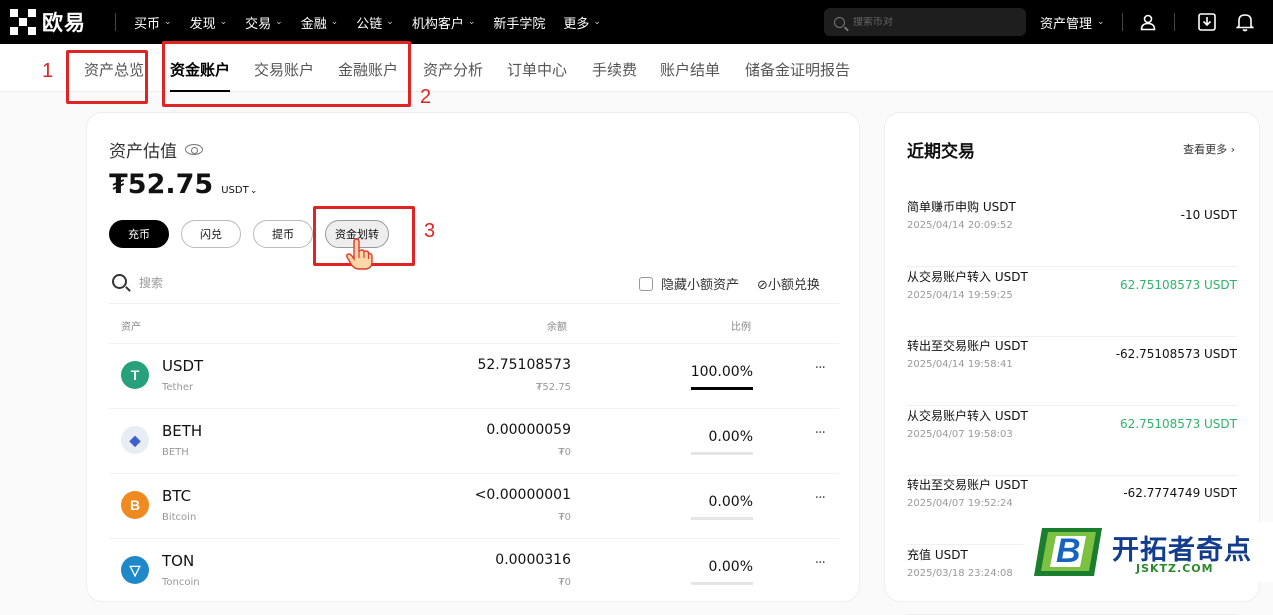  What do you see at coordinates (741, 327) in the screenshot?
I see `column-header-ratio: 比例` at bounding box center [741, 327].